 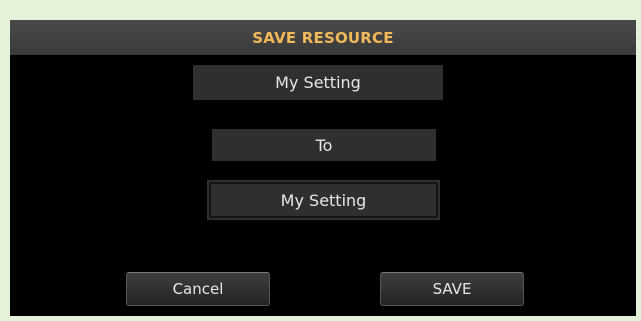 What do you see at coordinates (318, 82) in the screenshot?
I see `source-name-field: My Setting` at bounding box center [318, 82].